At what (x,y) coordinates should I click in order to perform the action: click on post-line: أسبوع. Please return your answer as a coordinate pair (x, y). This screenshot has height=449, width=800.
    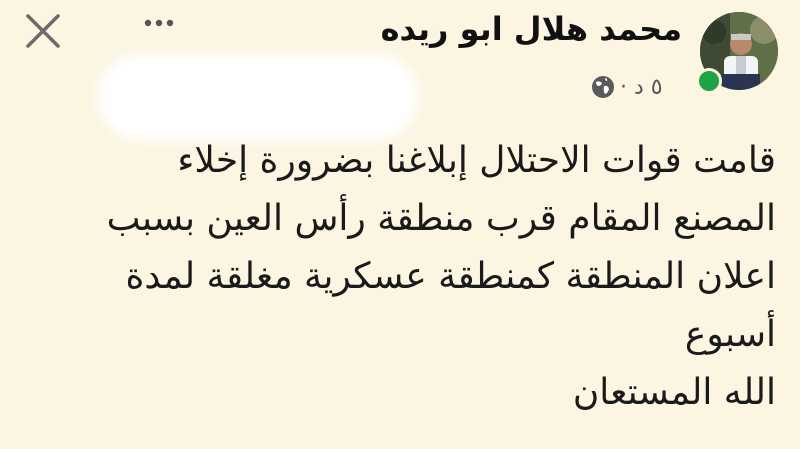
    Looking at the image, I should click on (730, 334).